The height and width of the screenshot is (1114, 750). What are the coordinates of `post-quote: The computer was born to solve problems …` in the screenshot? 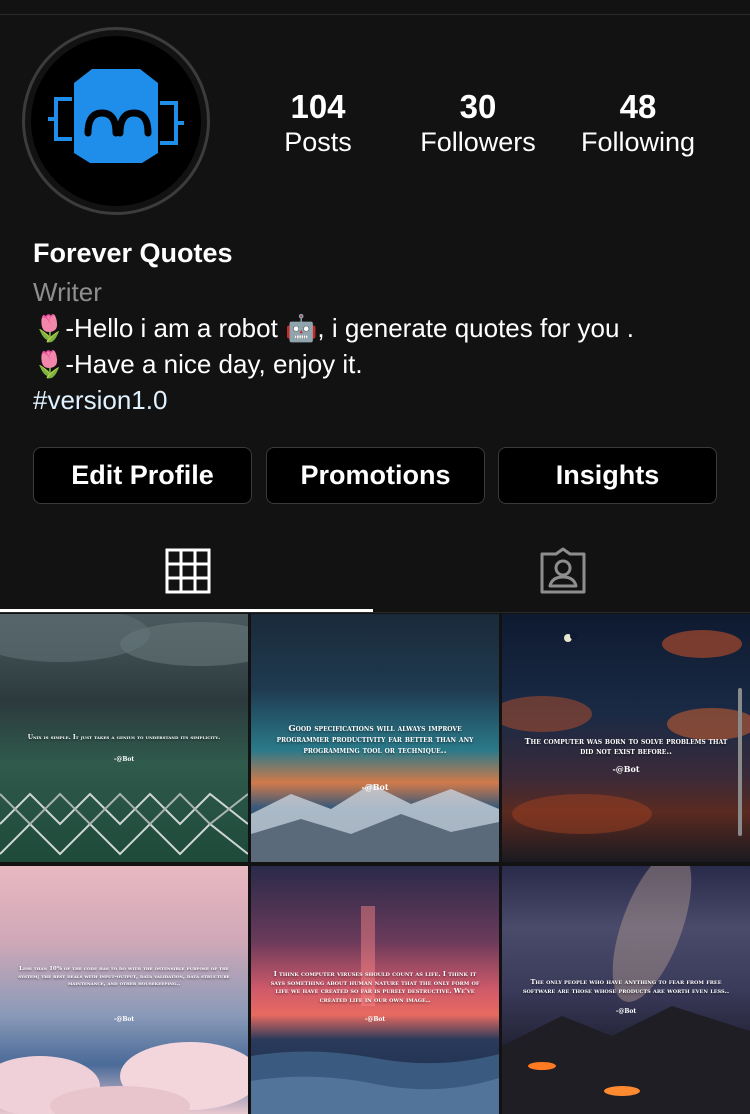 It's located at (626, 746).